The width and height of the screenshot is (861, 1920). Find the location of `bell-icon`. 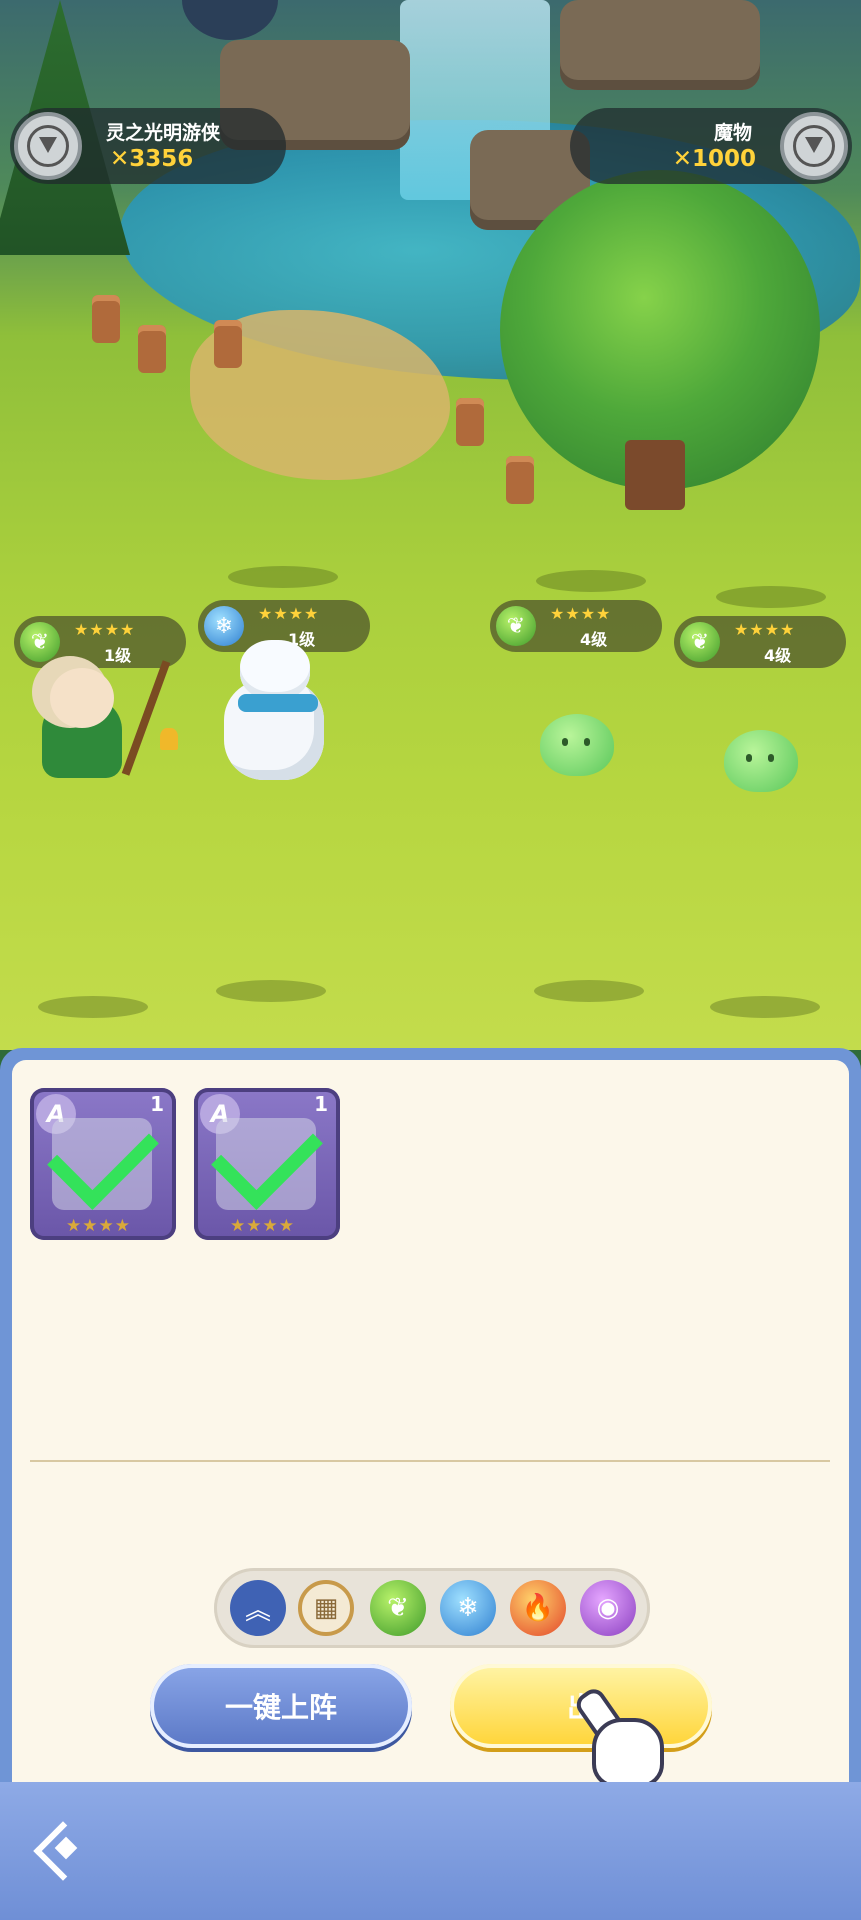

bell-icon is located at coordinates (169, 739).